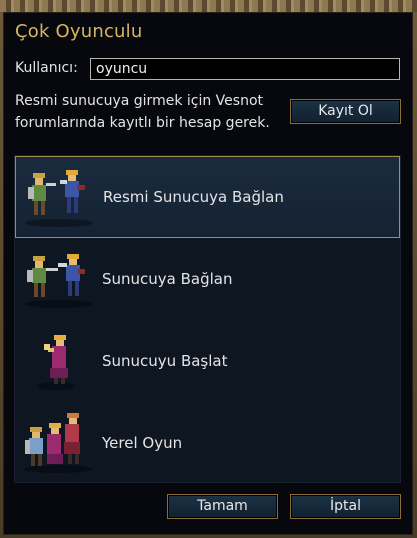  What do you see at coordinates (167, 279) in the screenshot?
I see `list-item-label: Sunucuya Bağlan` at bounding box center [167, 279].